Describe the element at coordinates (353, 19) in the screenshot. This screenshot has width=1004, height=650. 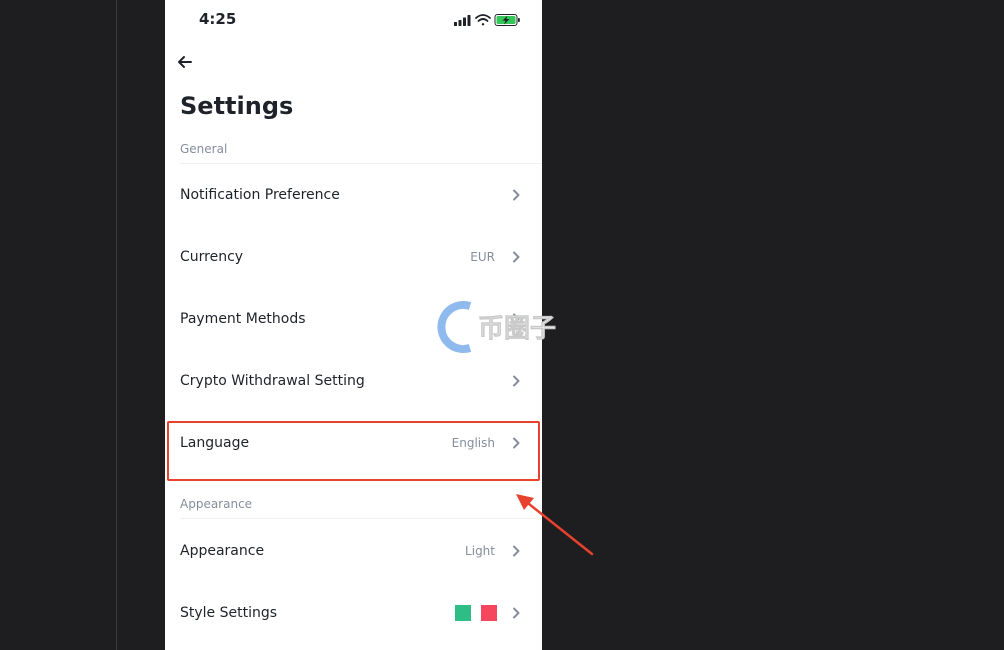
I see `status-bar: 4:25` at that location.